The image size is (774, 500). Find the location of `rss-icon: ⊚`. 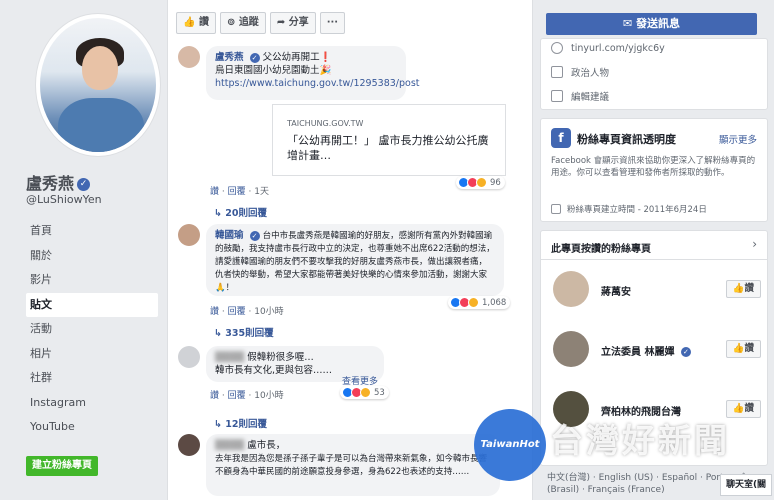

rss-icon: ⊚ is located at coordinates (231, 22).